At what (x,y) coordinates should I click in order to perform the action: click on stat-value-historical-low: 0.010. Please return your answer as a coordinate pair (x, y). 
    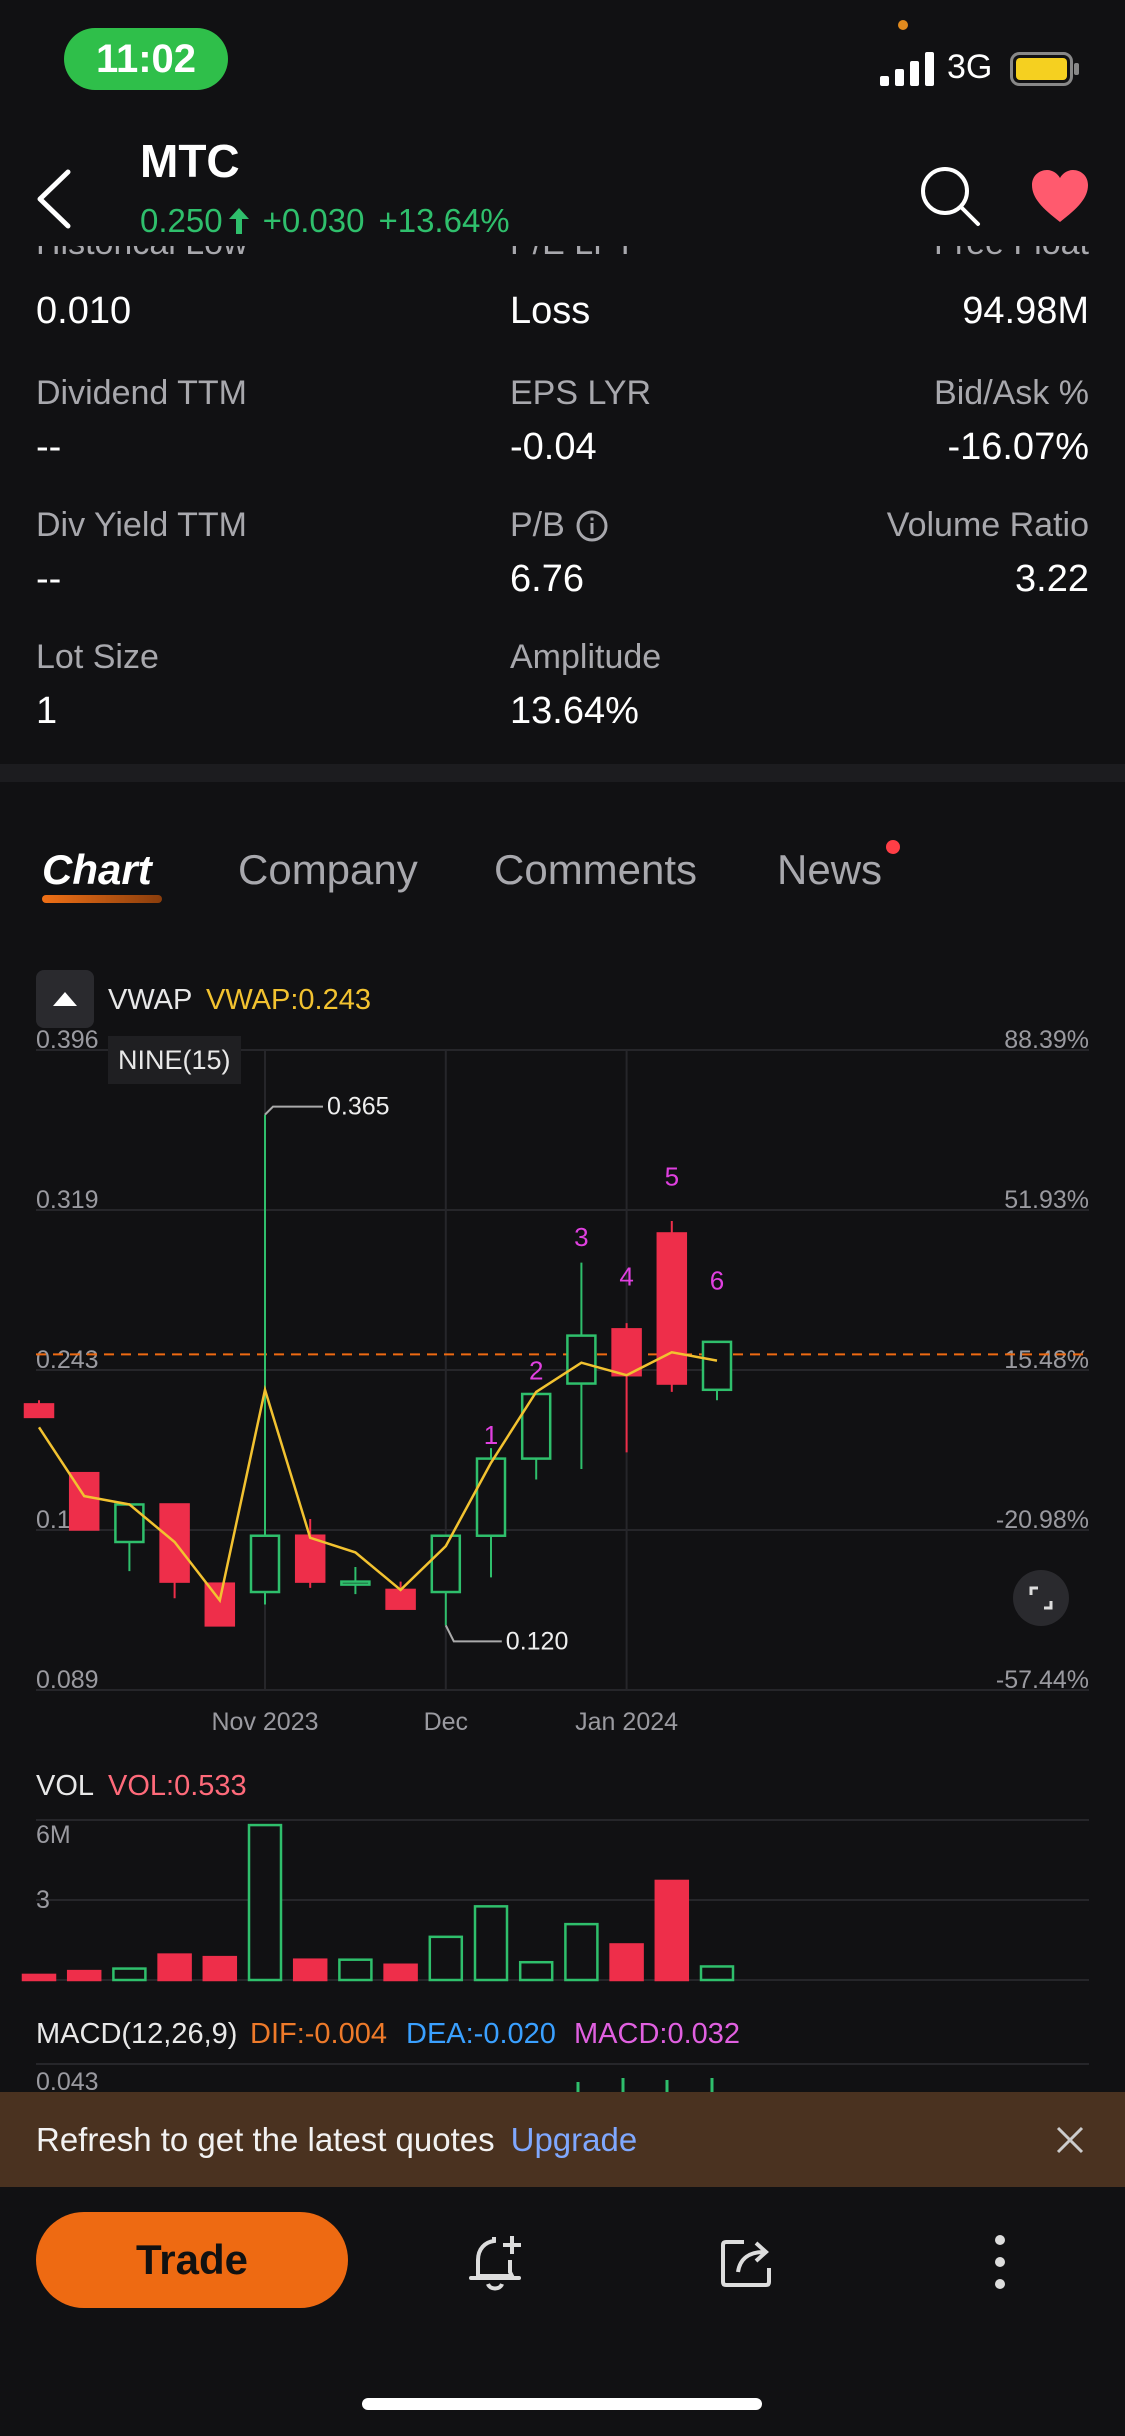
    Looking at the image, I should click on (84, 311).